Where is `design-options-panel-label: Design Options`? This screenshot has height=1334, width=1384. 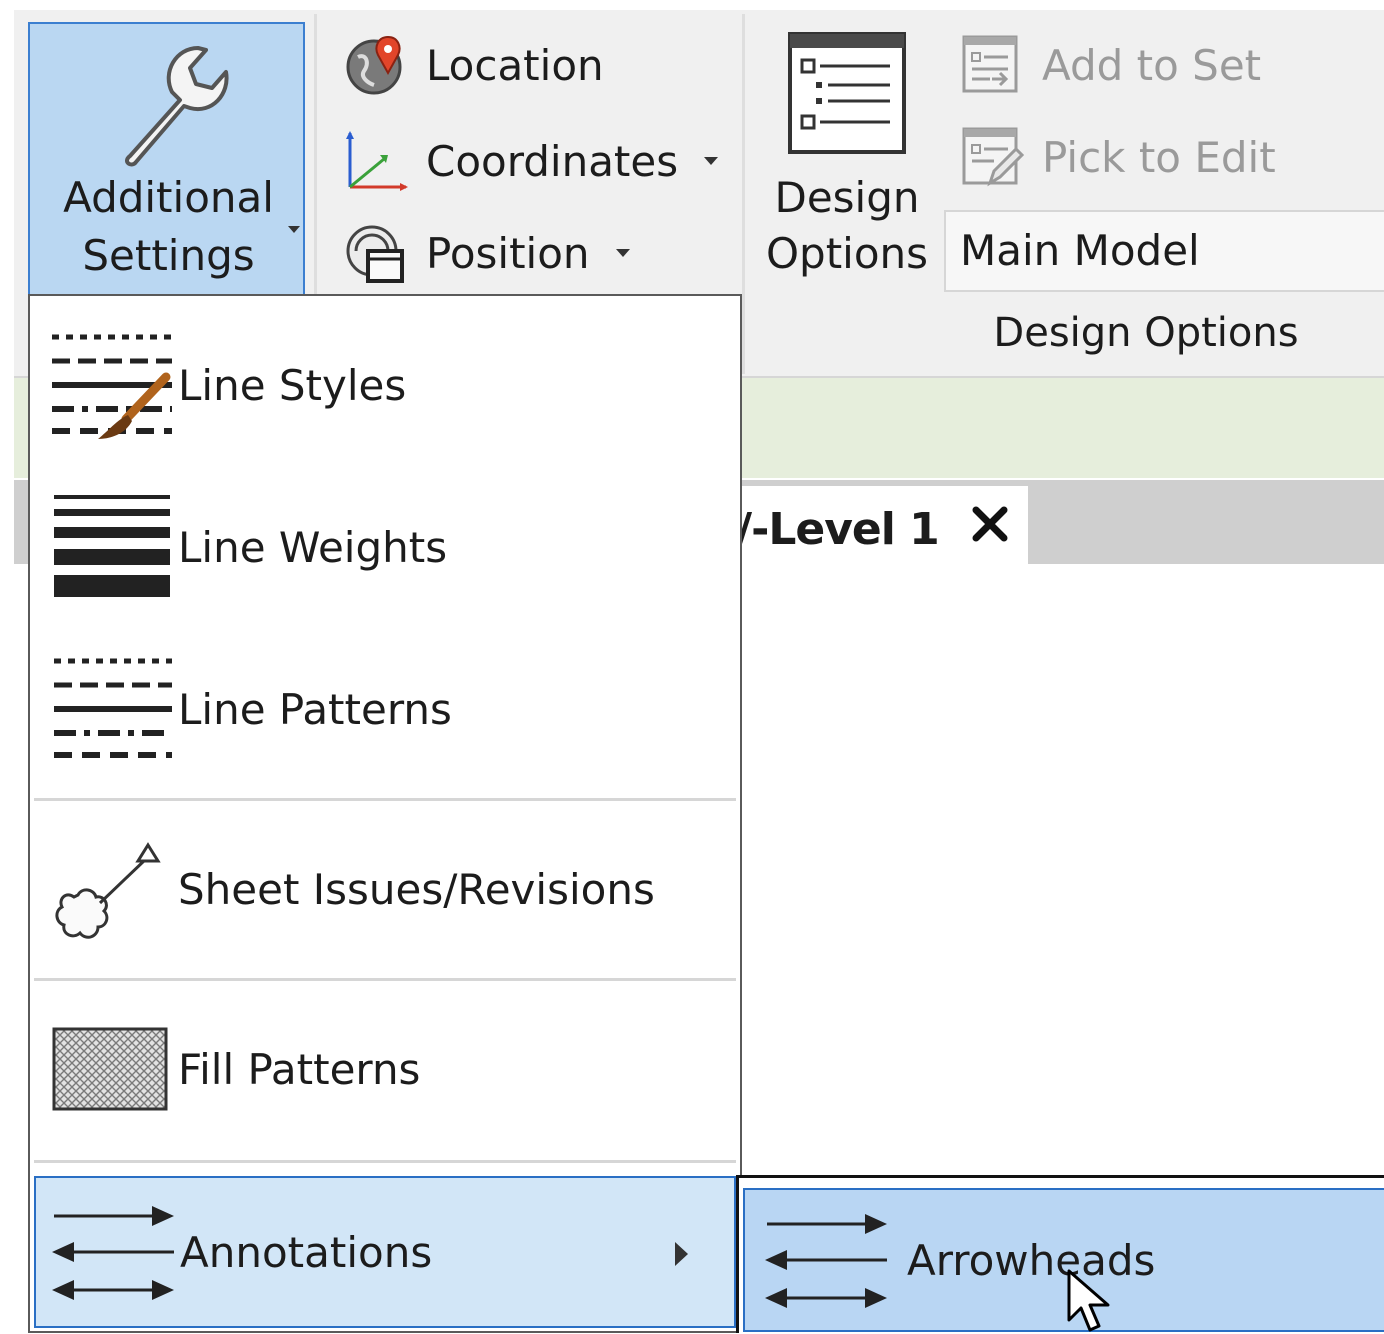 design-options-panel-label: Design Options is located at coordinates (1146, 333).